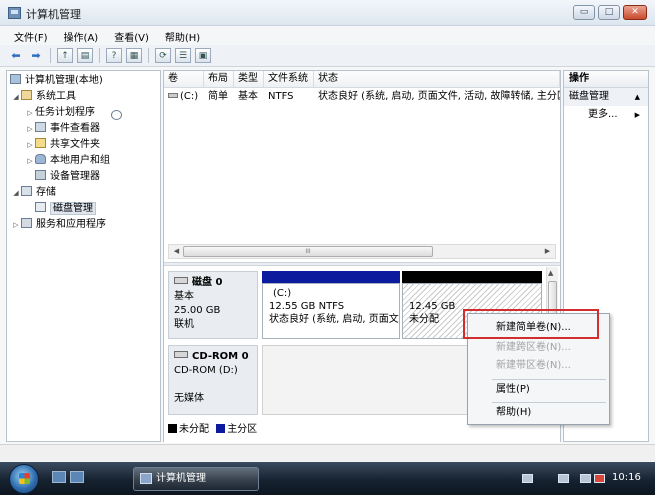  What do you see at coordinates (563, 478) in the screenshot?
I see `network-icon` at bounding box center [563, 478].